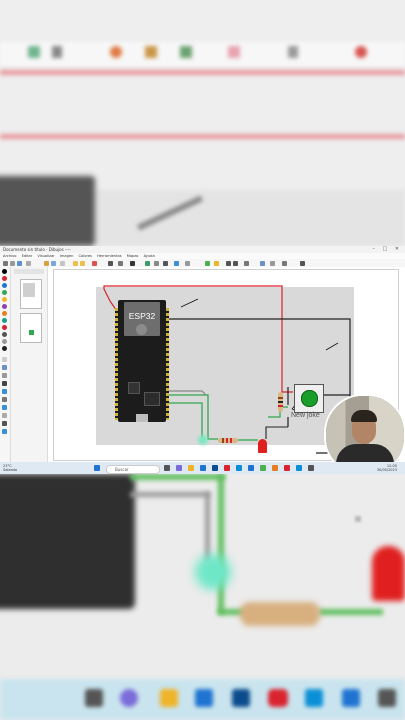 The image size is (405, 720). What do you see at coordinates (364, 416) in the screenshot?
I see `presenter-hair` at bounding box center [364, 416].